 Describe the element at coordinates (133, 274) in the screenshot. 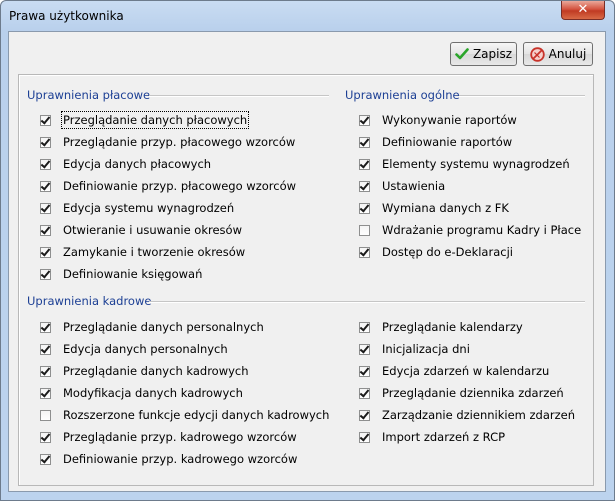

I see `permission-label: Definiowanie księgowań` at that location.